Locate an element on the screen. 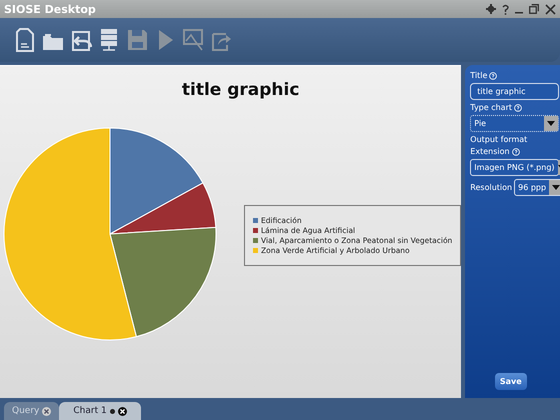  field-label: Title is located at coordinates (479, 75).